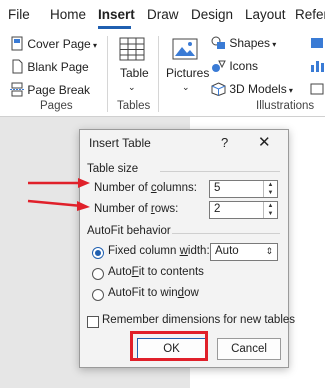 The height and width of the screenshot is (388, 325). I want to click on tab-layout: Layout, so click(265, 14).